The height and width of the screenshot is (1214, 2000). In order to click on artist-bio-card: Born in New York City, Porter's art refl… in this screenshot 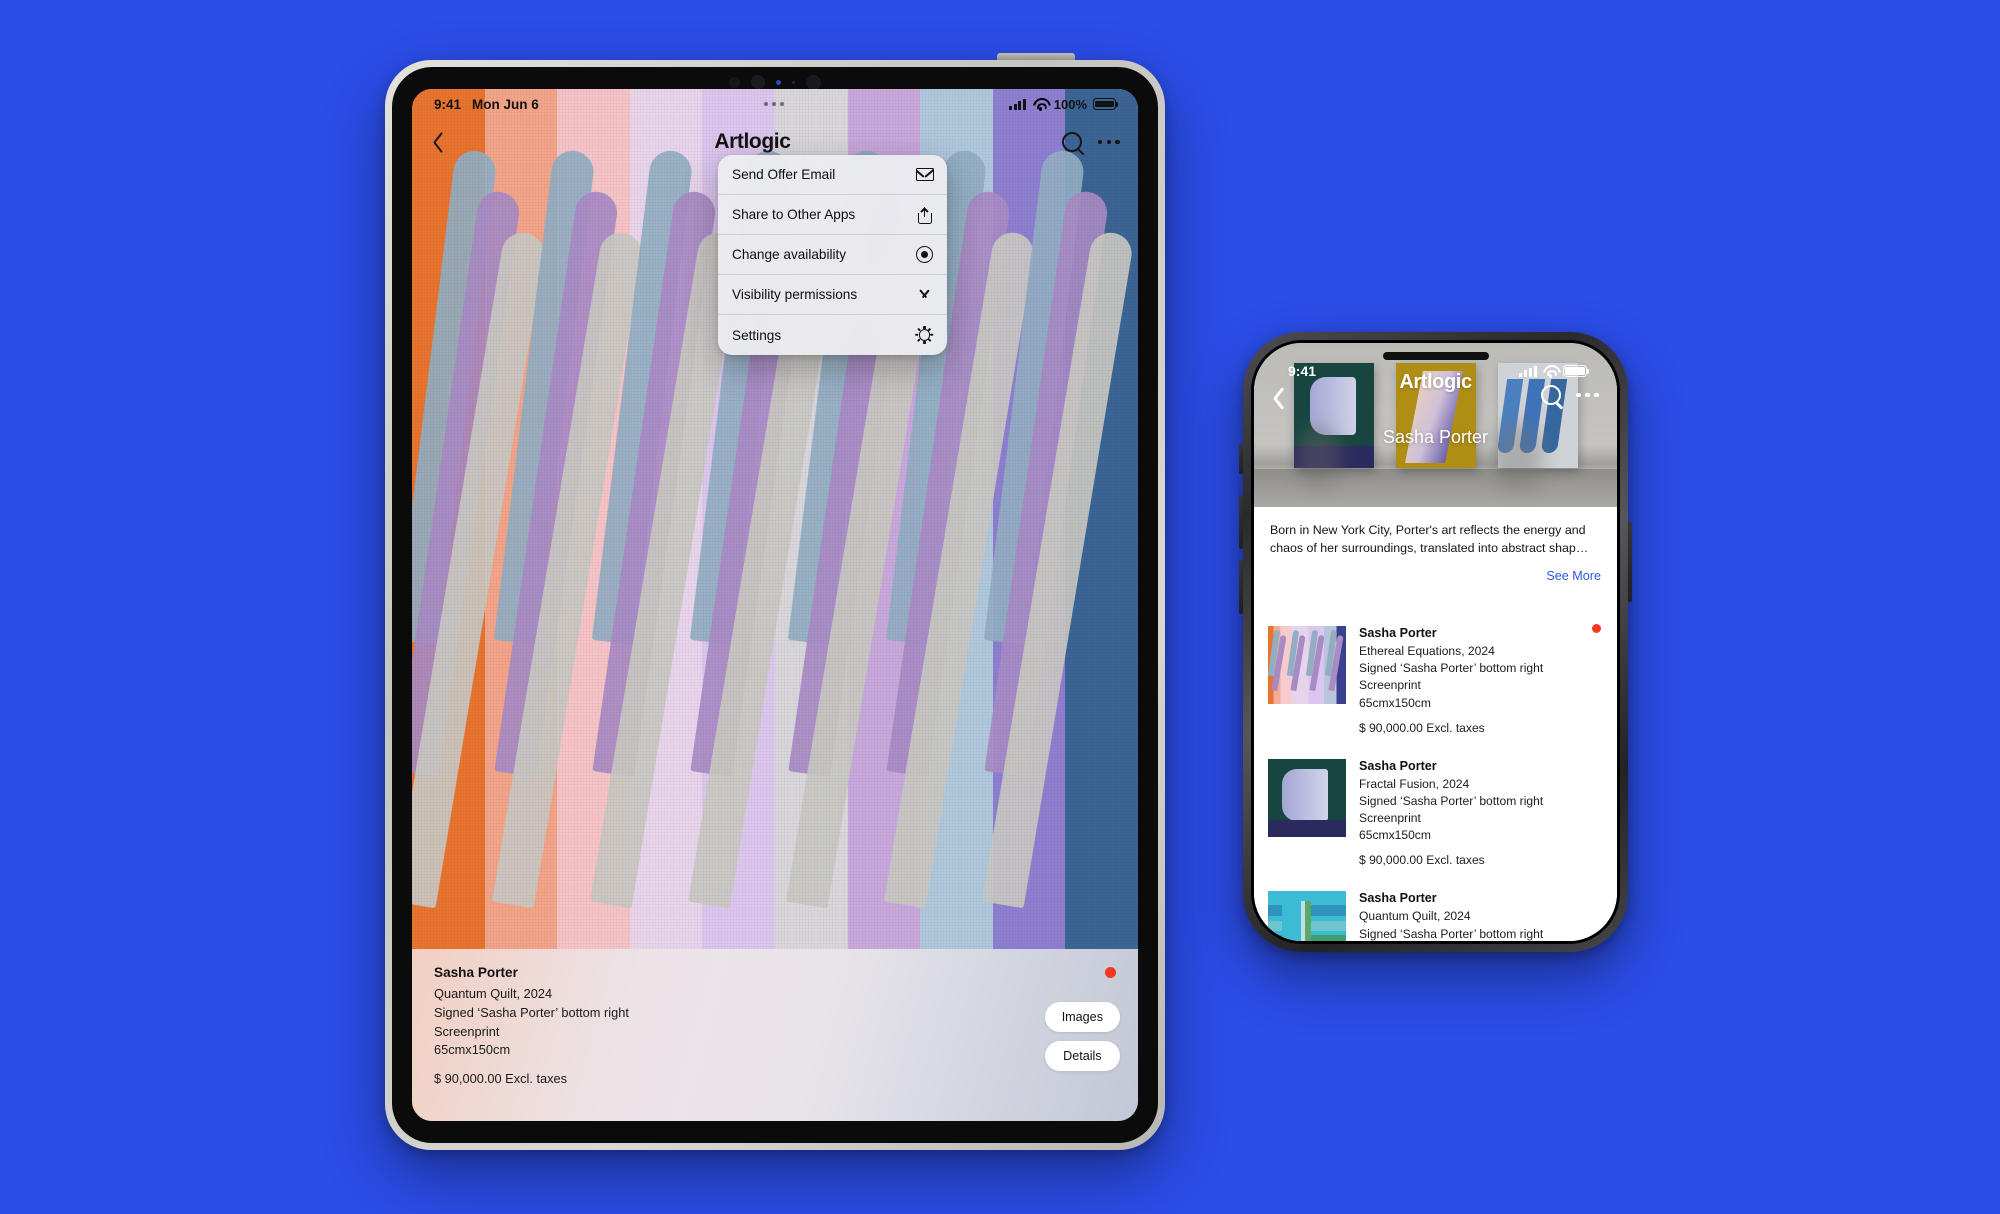, I will do `click(1435, 550)`.